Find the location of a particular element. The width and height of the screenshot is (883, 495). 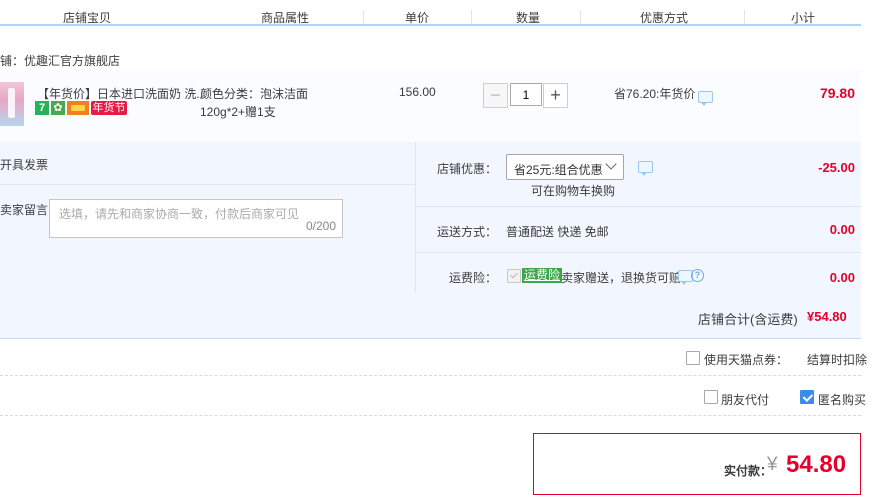

shop-discount-amount: -25.00 is located at coordinates (836, 167).